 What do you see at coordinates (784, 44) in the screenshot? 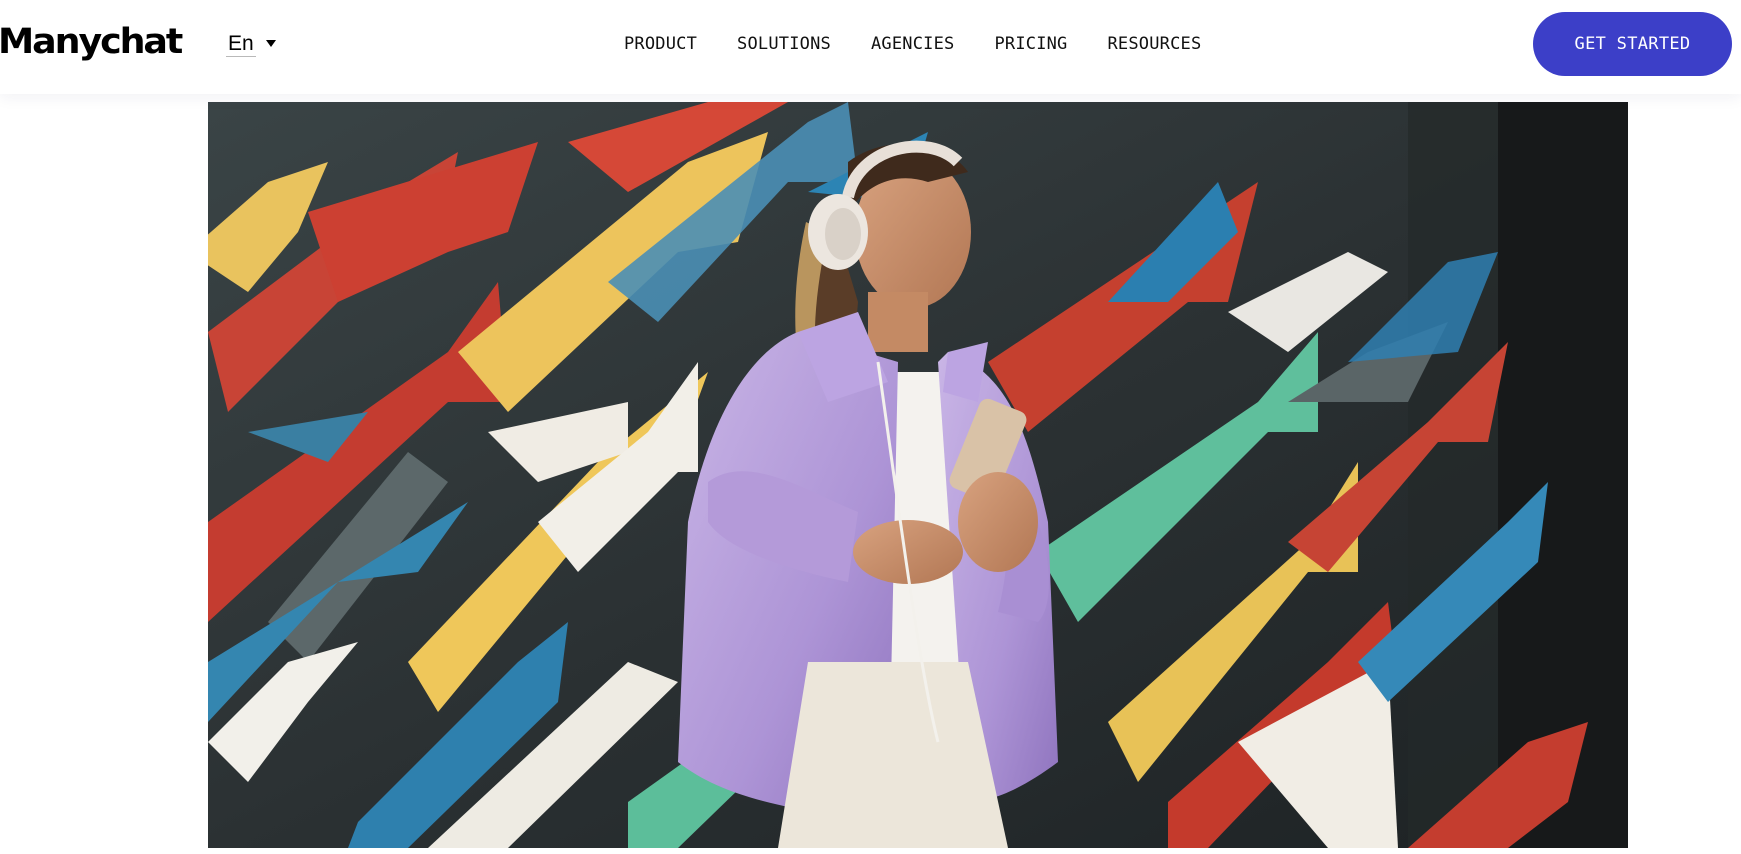
I see `nav-item-solutions: SOLUTIONS` at bounding box center [784, 44].